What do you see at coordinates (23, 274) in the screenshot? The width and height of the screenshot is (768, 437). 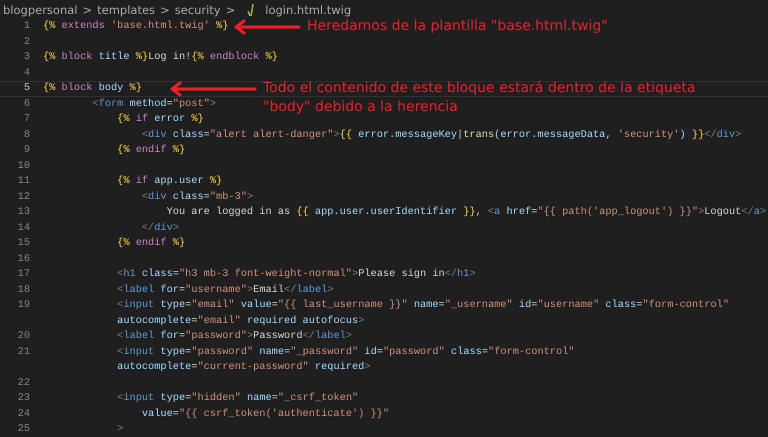 I see `line-number: 17` at bounding box center [23, 274].